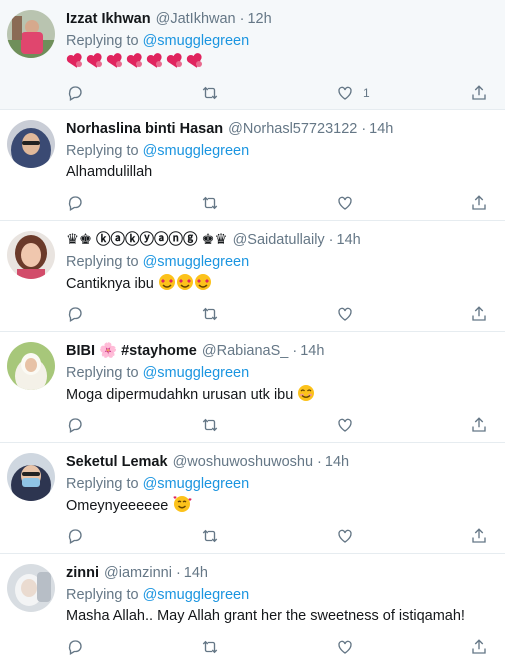 The width and height of the screenshot is (505, 663). What do you see at coordinates (243, 462) in the screenshot?
I see `author-handle: @woshuwoshuwoshu` at bounding box center [243, 462].